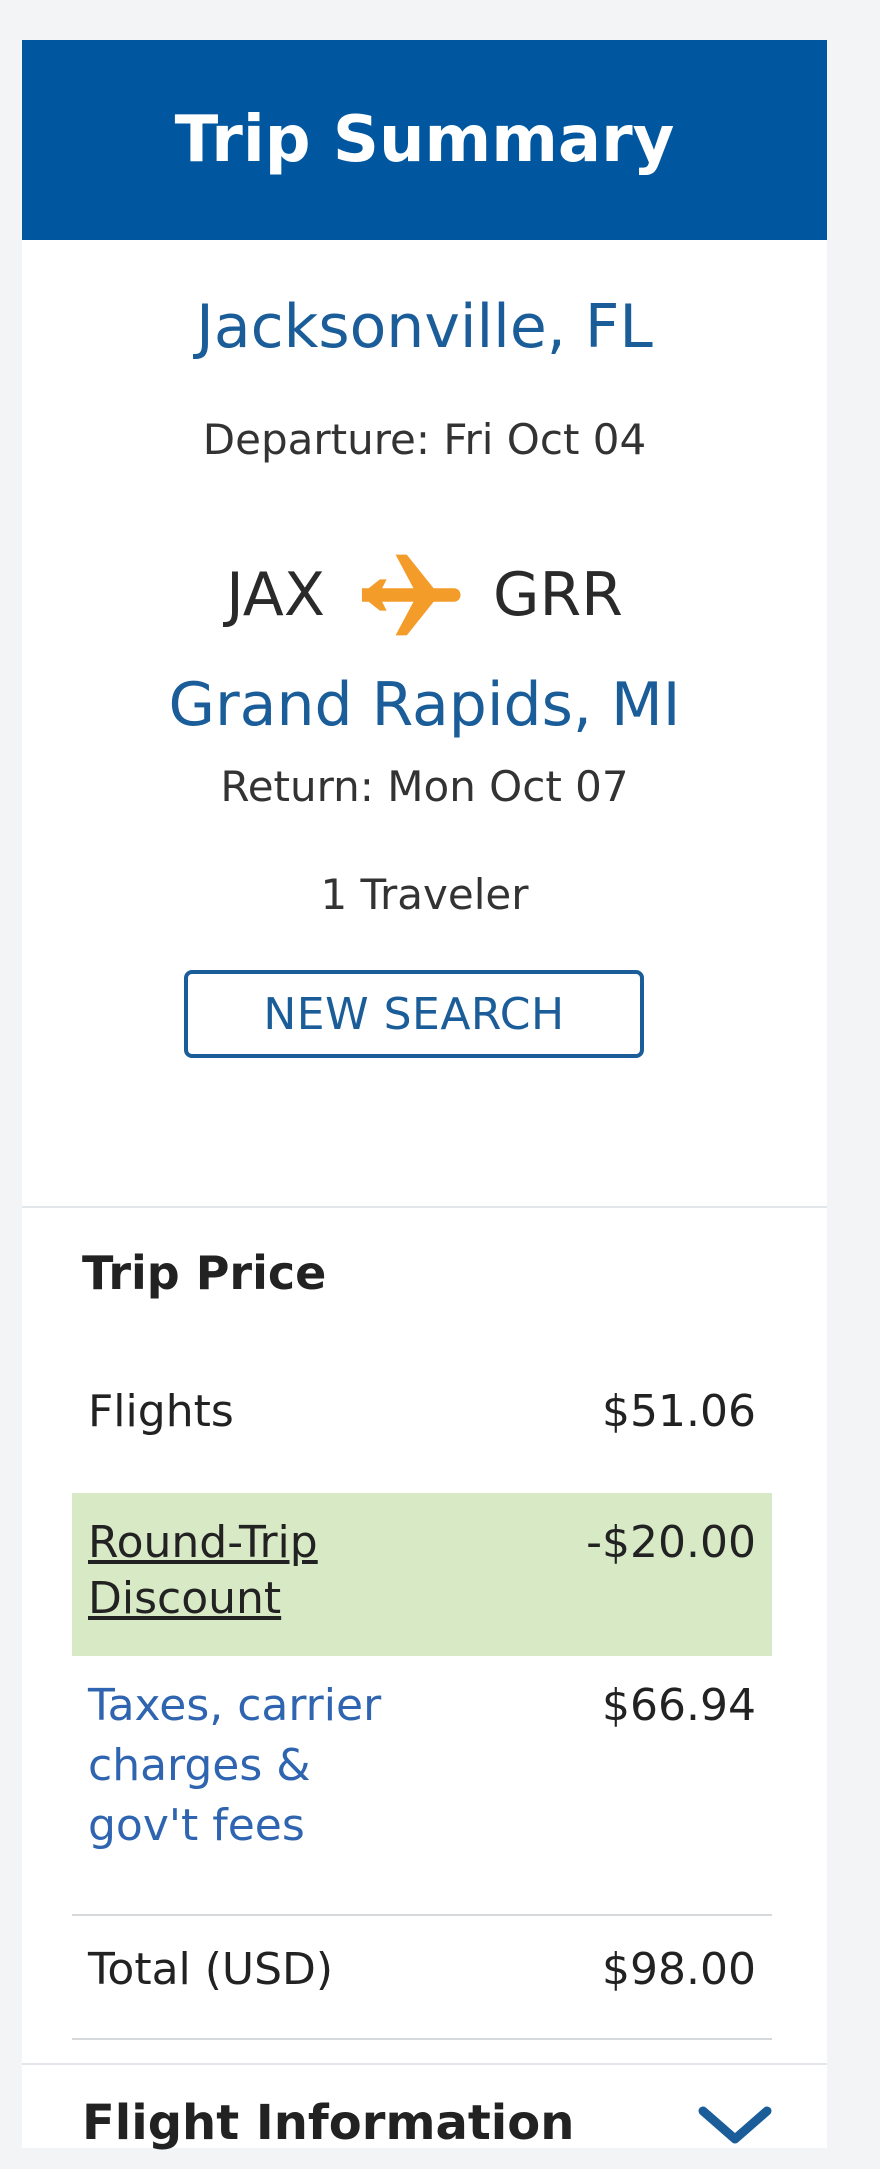  Describe the element at coordinates (735, 2128) in the screenshot. I see `chevron-down-icon` at that location.